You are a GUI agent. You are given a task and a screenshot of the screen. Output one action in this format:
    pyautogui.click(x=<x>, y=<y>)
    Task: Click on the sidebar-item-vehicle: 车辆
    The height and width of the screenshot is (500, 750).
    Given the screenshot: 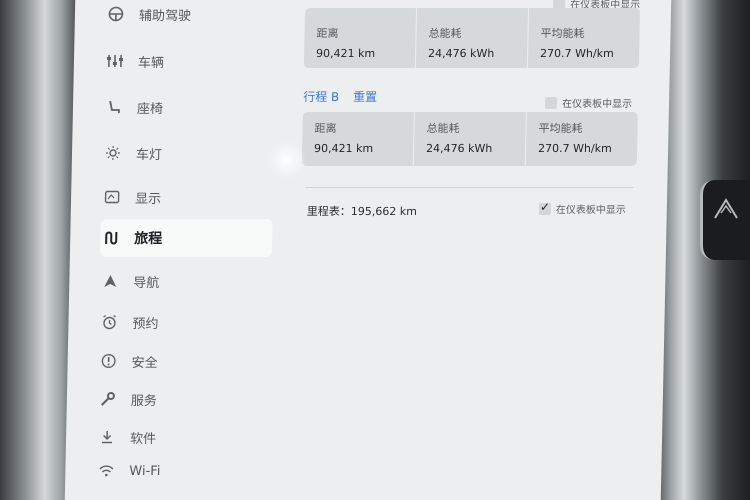 What is the action you would take?
    pyautogui.click(x=190, y=61)
    